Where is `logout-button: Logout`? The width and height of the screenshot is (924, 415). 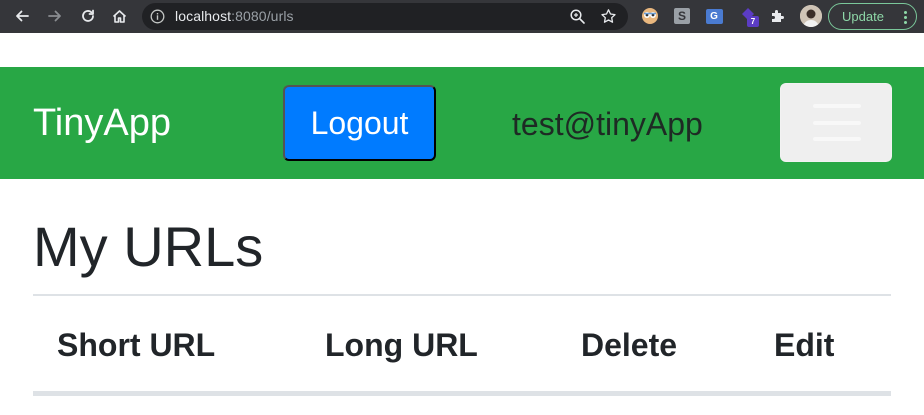
logout-button: Logout is located at coordinates (359, 123).